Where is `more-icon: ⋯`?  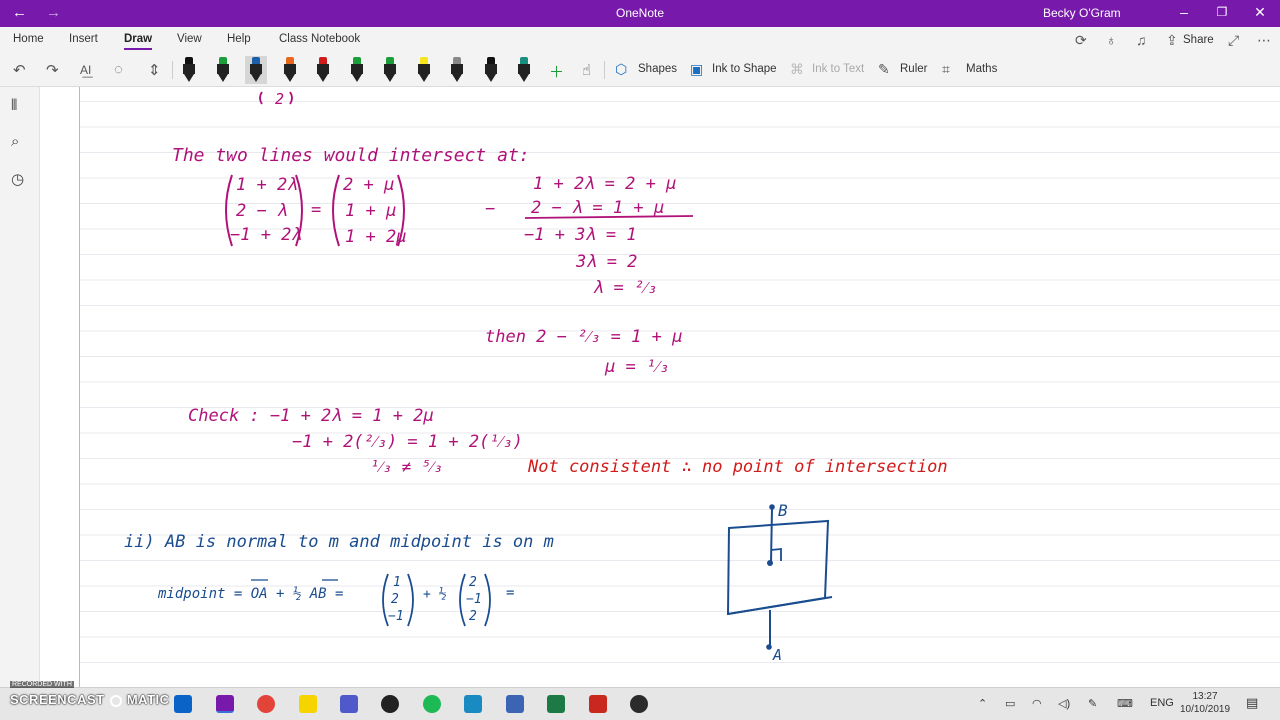 more-icon: ⋯ is located at coordinates (1264, 40).